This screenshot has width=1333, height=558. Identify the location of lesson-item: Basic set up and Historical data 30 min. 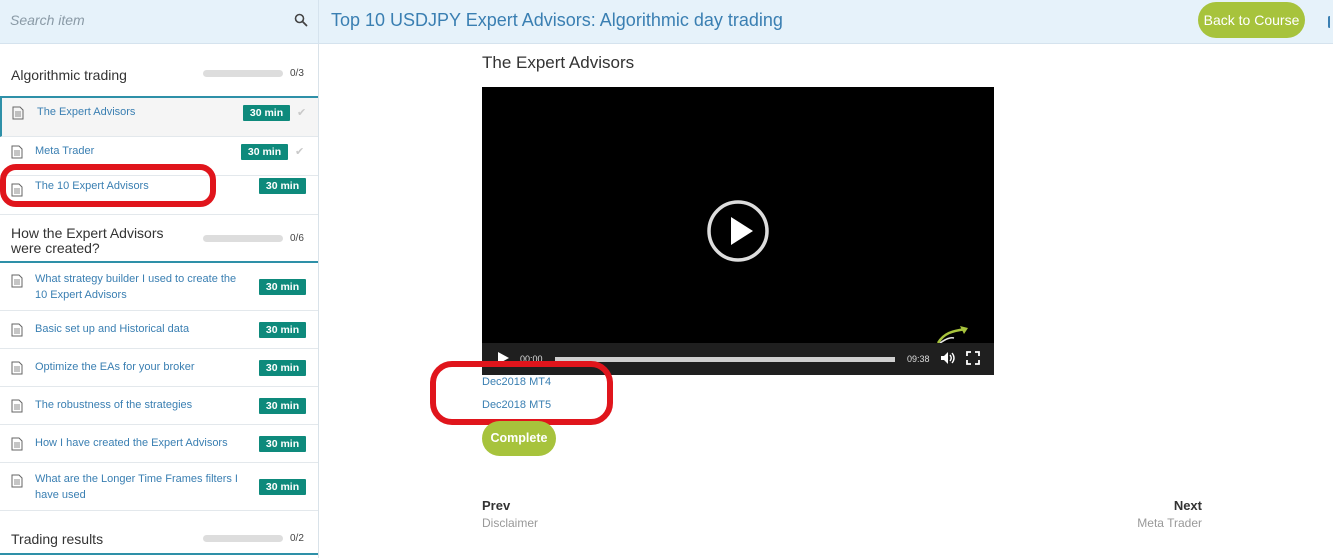
(159, 330).